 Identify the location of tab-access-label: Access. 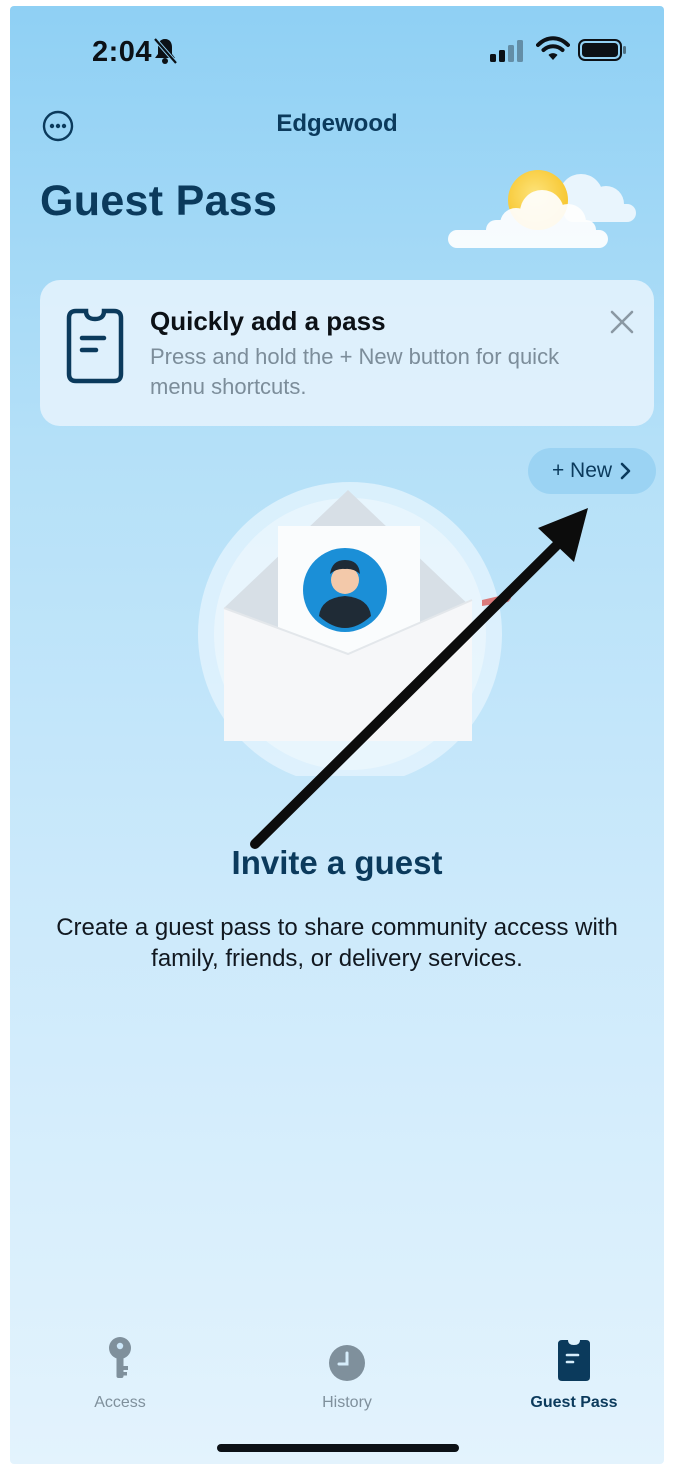
(120, 1402).